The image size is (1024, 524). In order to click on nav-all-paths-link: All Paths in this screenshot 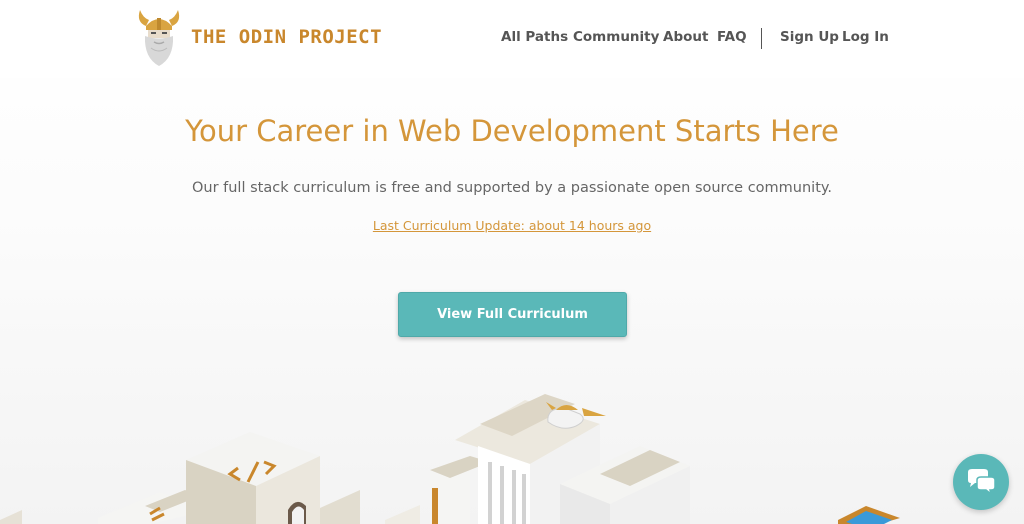, I will do `click(534, 37)`.